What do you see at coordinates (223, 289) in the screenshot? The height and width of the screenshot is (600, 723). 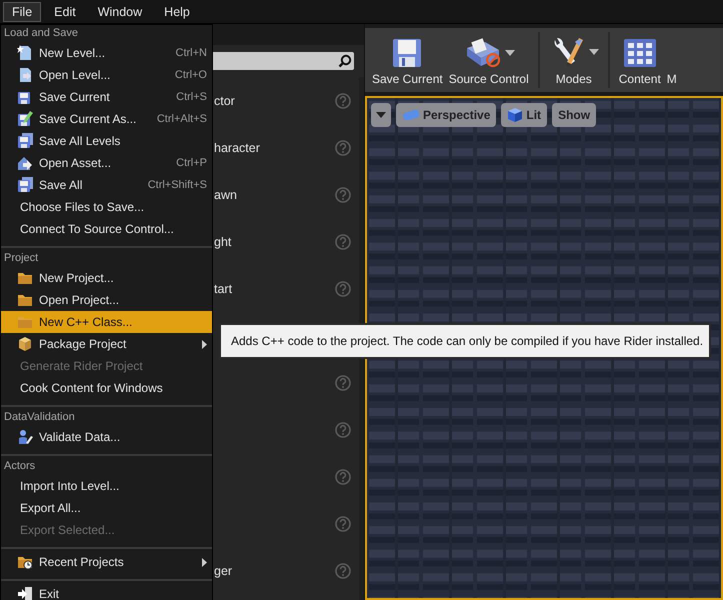 I see `actor-name: tart` at bounding box center [223, 289].